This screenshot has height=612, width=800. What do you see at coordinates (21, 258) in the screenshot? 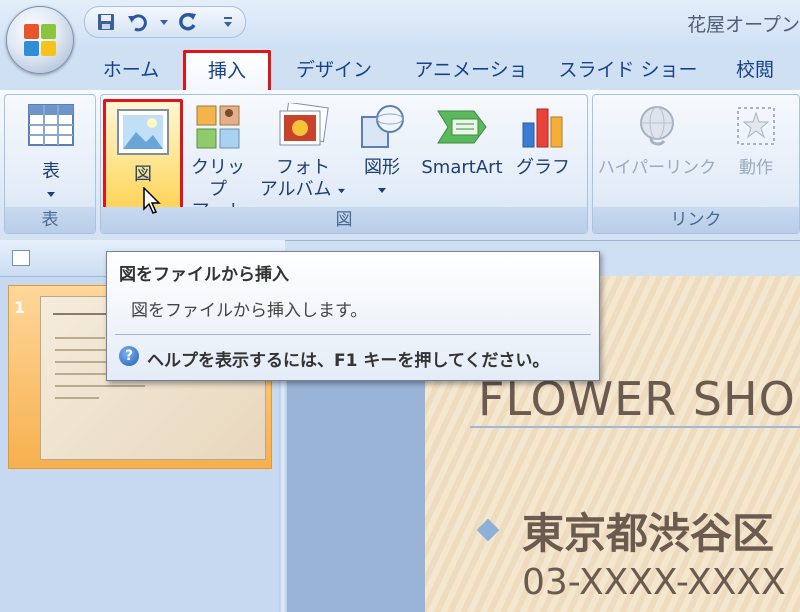
I see `slides-tab-icon` at bounding box center [21, 258].